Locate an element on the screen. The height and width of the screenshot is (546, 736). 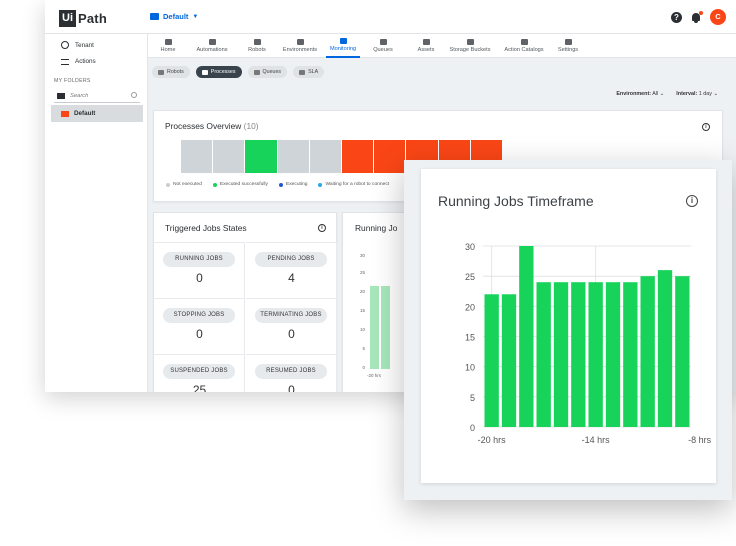
running-jobs-title-bg: Running Jo is located at coordinates (376, 228).